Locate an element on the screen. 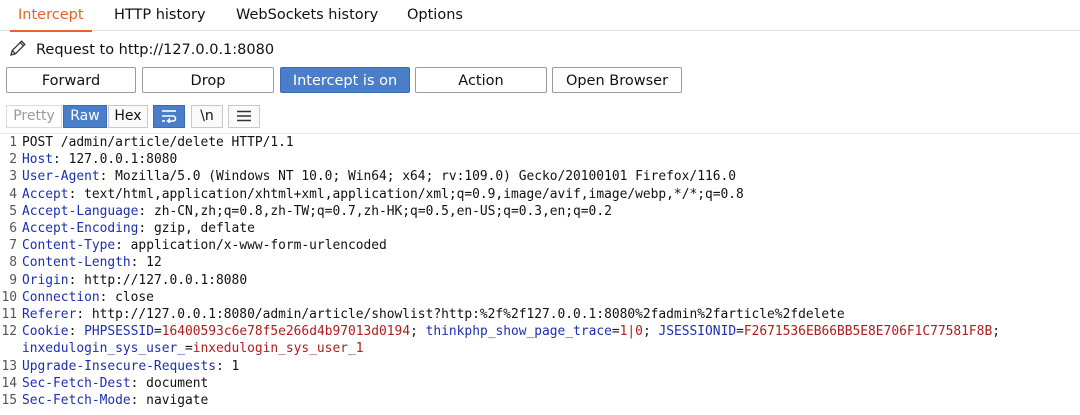 The height and width of the screenshot is (415, 1080). show-newlines-button: \n is located at coordinates (207, 116).